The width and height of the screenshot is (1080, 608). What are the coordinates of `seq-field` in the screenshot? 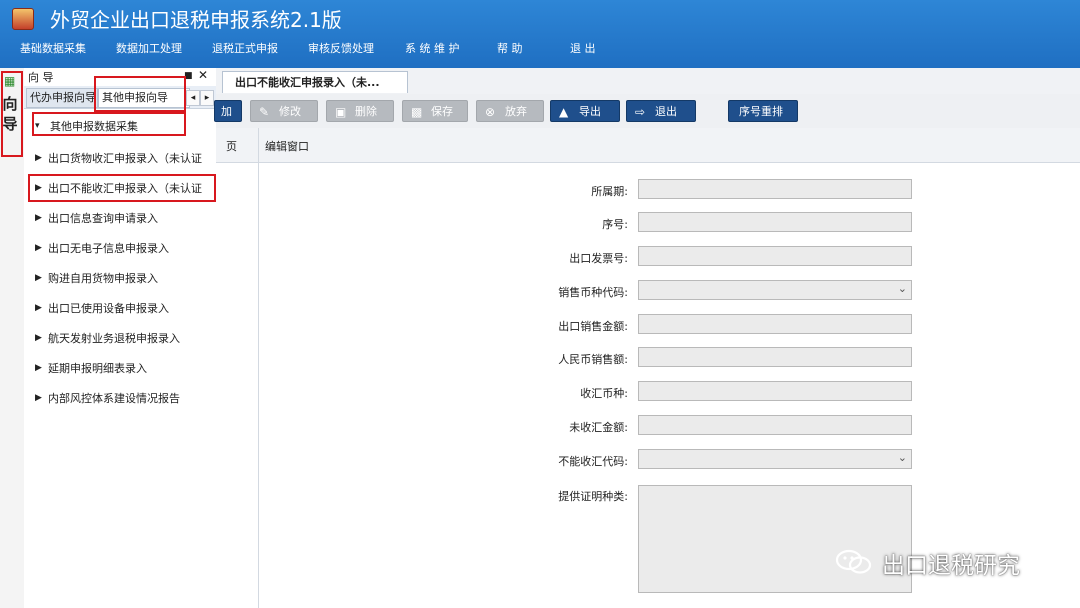 It's located at (775, 222).